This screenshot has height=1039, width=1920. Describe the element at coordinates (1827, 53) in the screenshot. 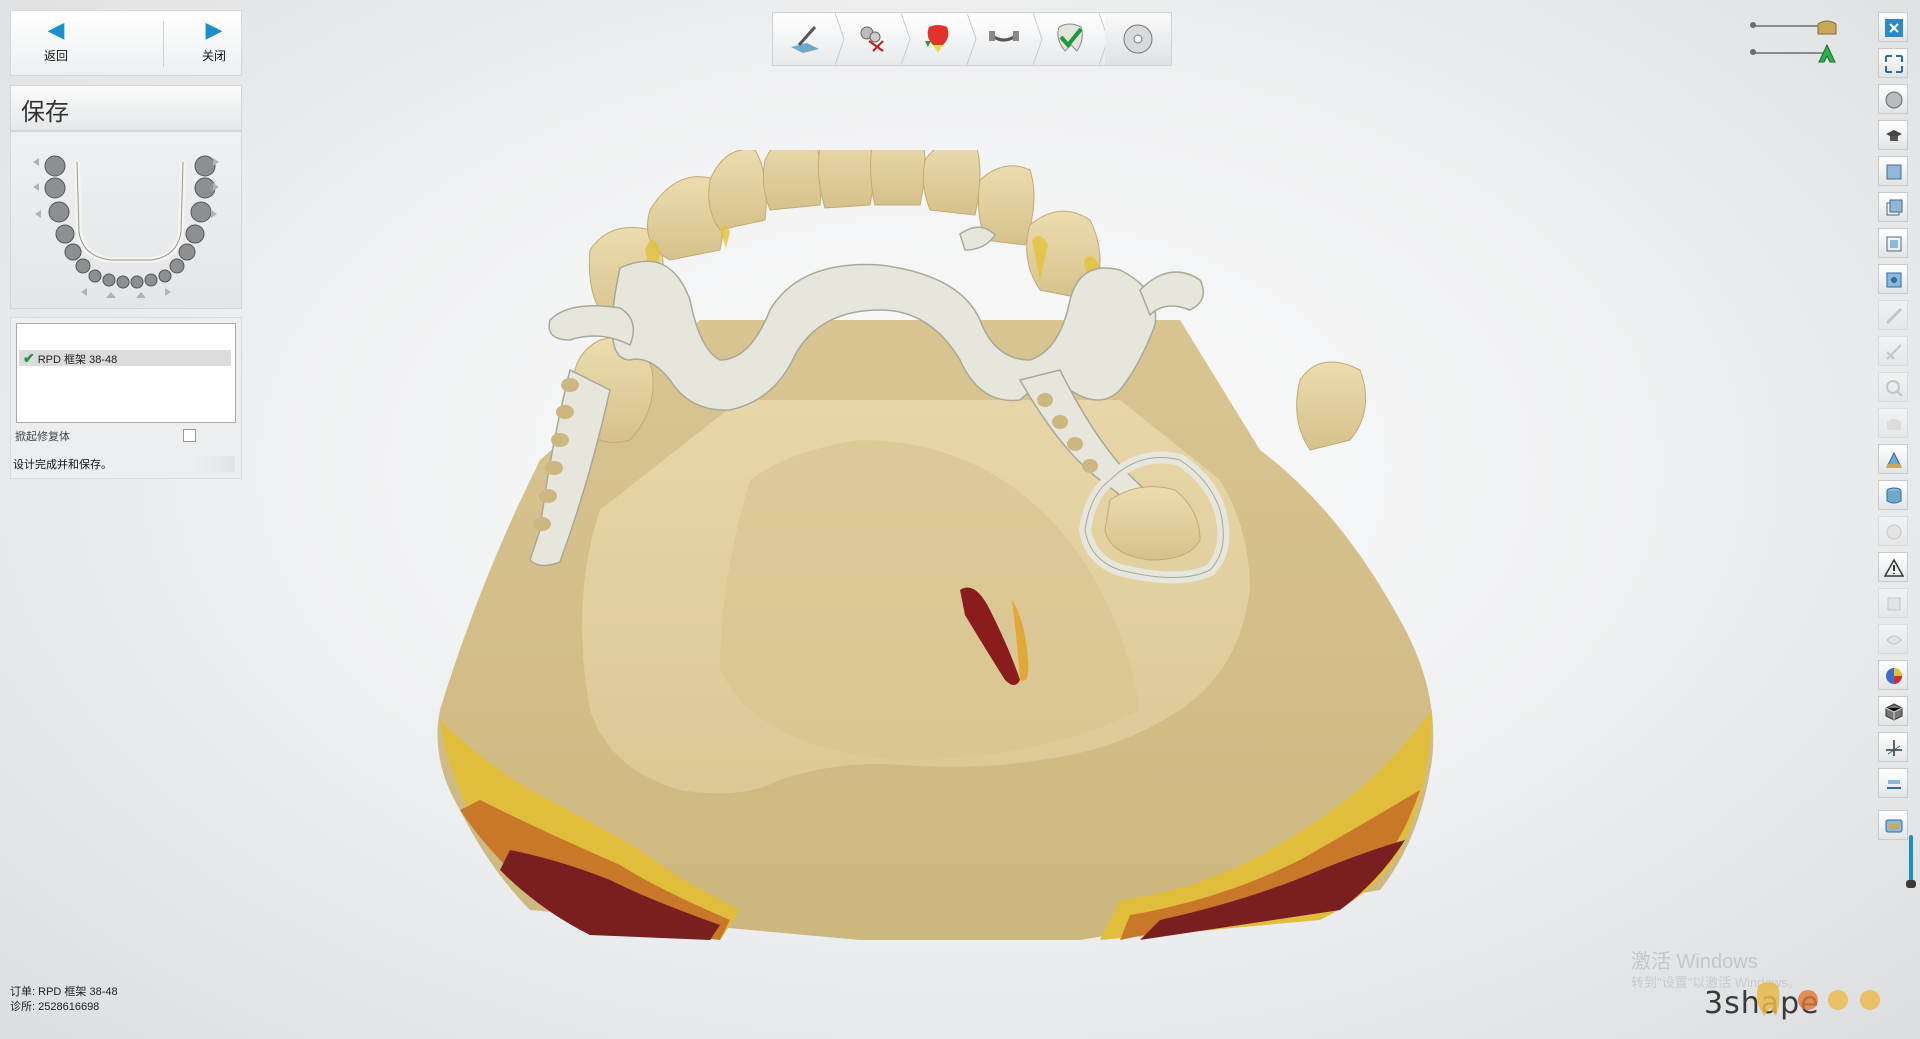

I see `framework-green-icon` at that location.